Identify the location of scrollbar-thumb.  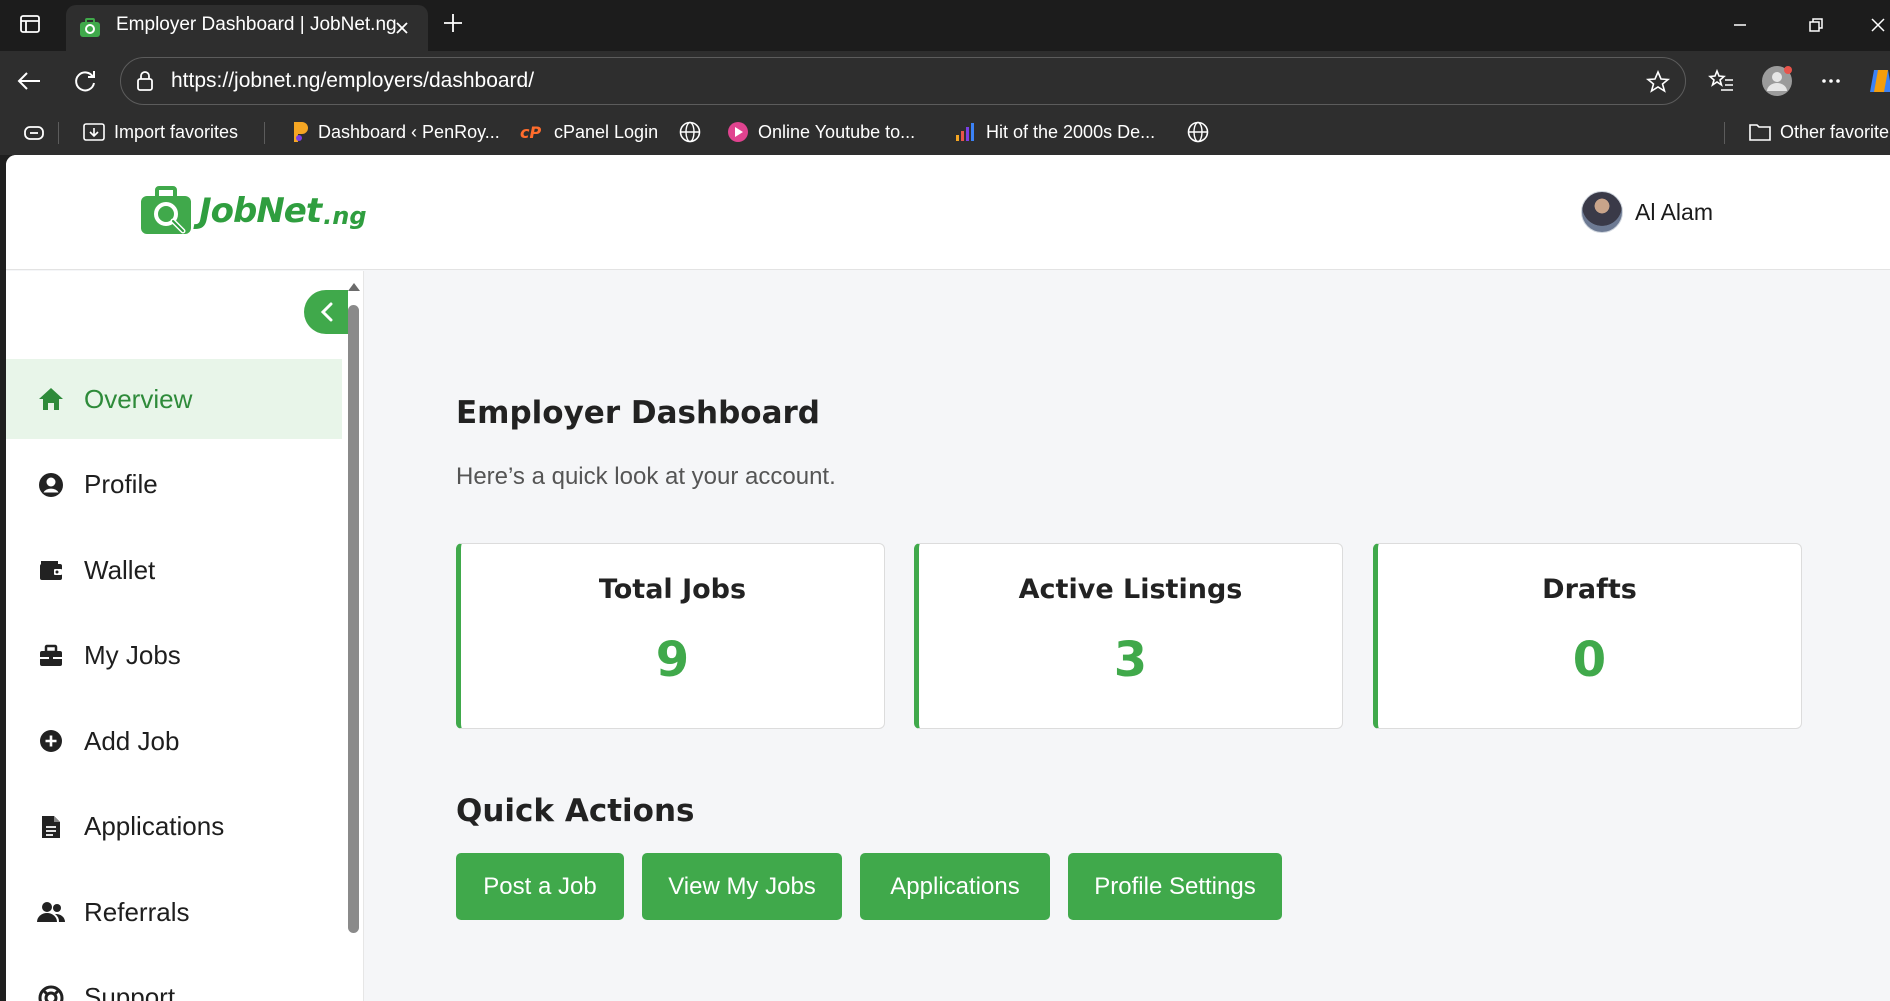
(353, 619).